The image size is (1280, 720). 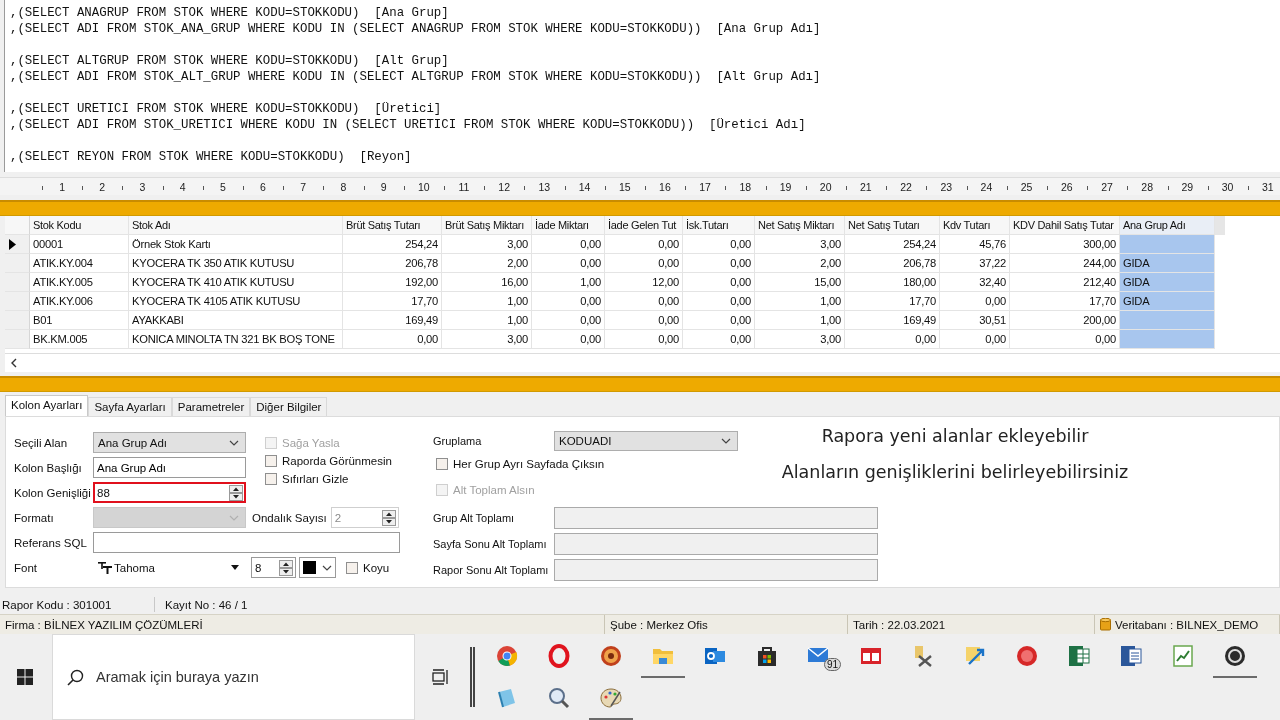 I want to click on column-header: İsk.Tutarı, so click(x=719, y=225).